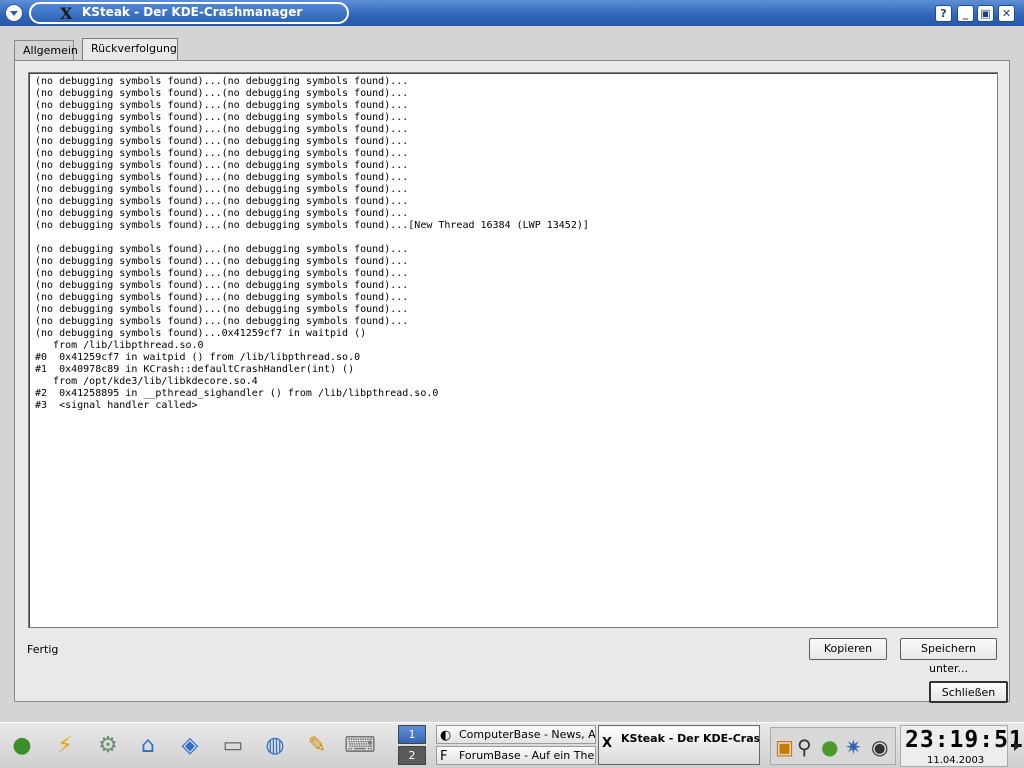 The height and width of the screenshot is (768, 1024). Describe the element at coordinates (444, 756) in the screenshot. I see `forum-icon: F` at that location.